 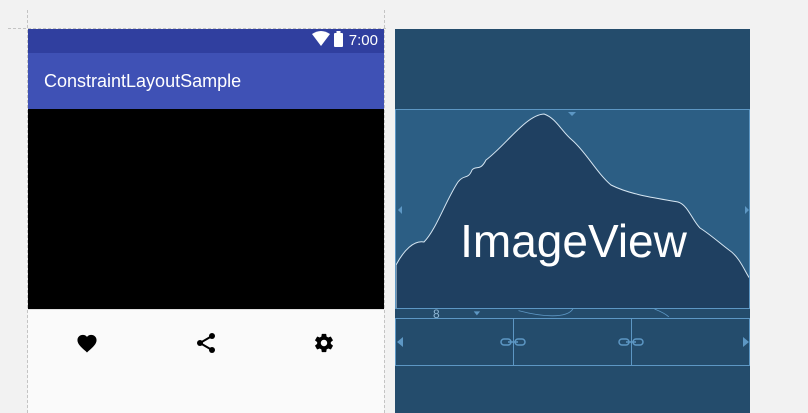 I want to click on status-bar: 7:00, so click(x=206, y=41).